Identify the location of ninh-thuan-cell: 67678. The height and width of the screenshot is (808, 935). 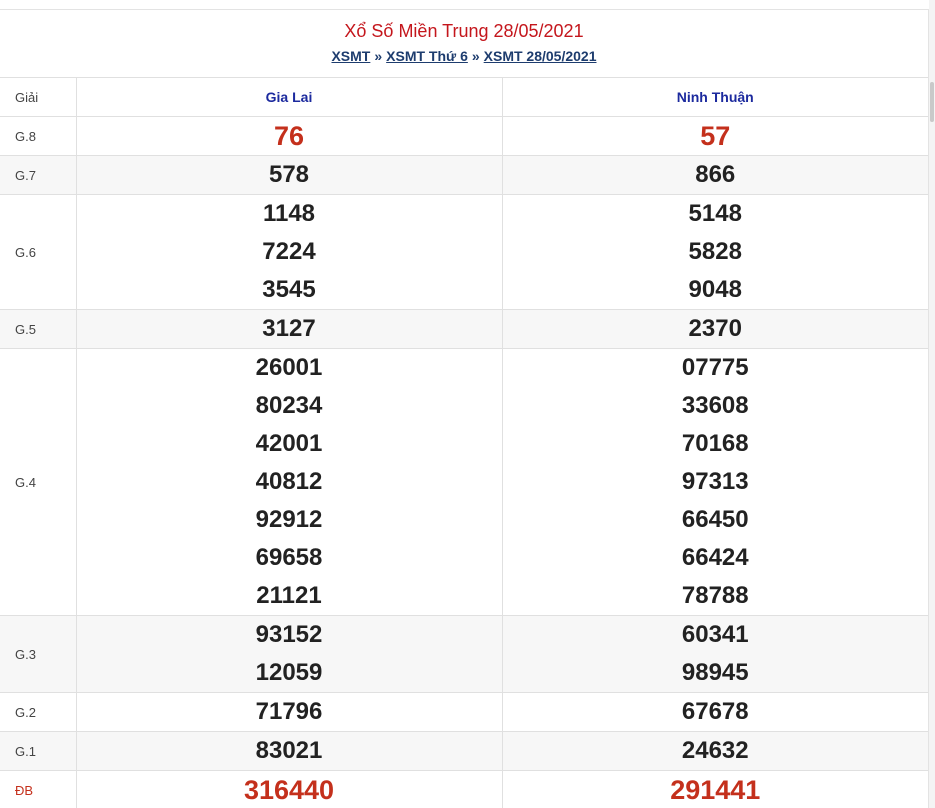
(715, 712).